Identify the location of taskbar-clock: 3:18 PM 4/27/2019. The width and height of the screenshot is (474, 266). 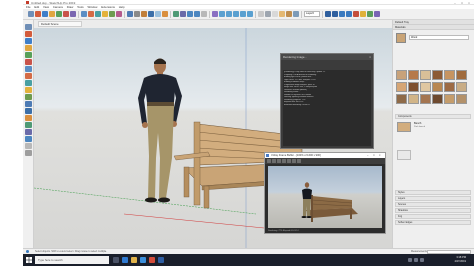
(460, 260).